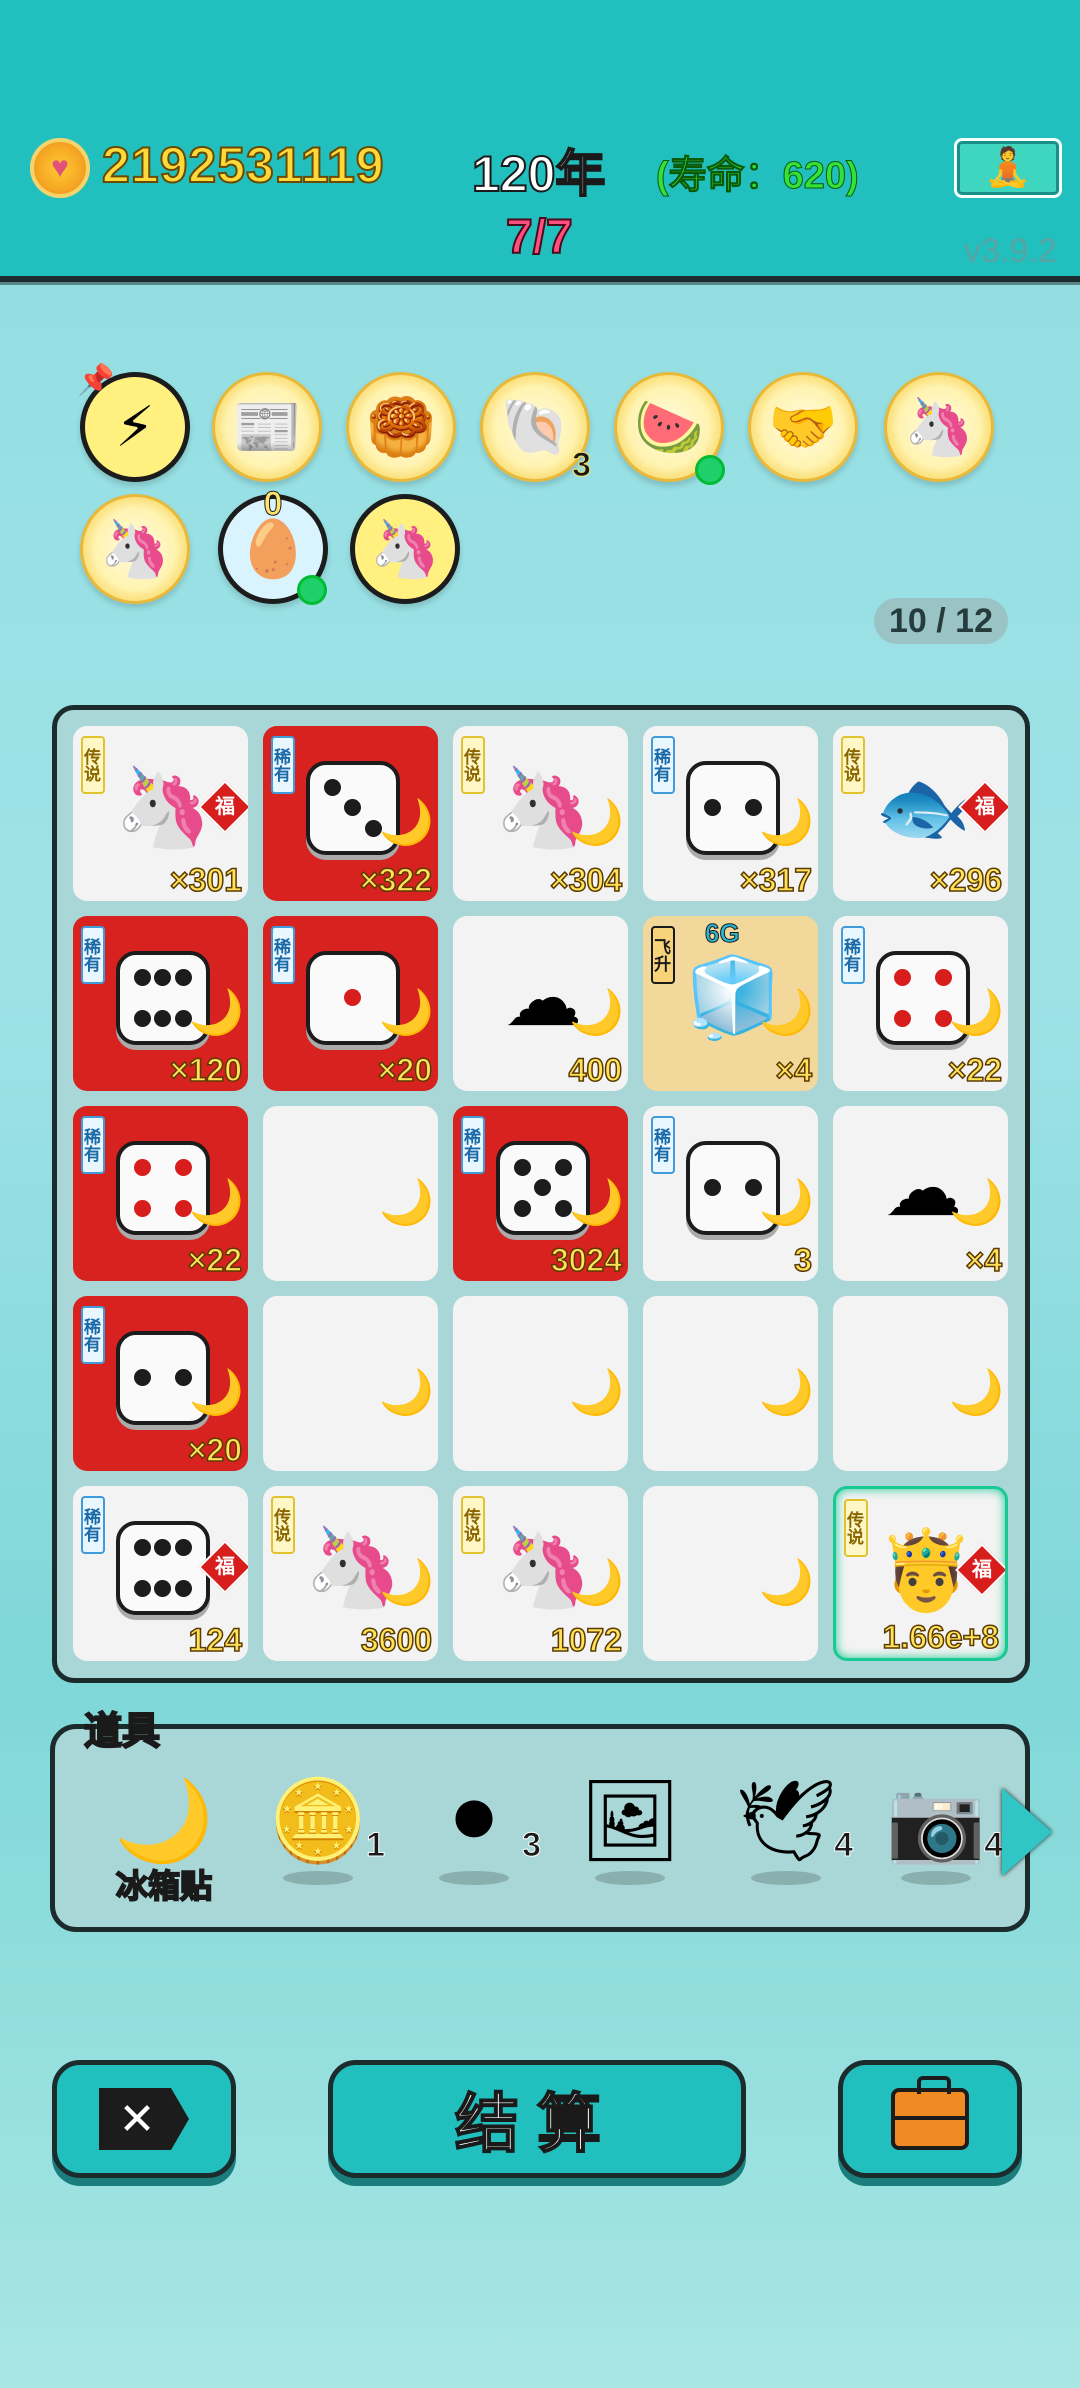 This screenshot has width=1080, height=2388. I want to click on board-cell: 稀有 🌙 ×322, so click(350, 813).